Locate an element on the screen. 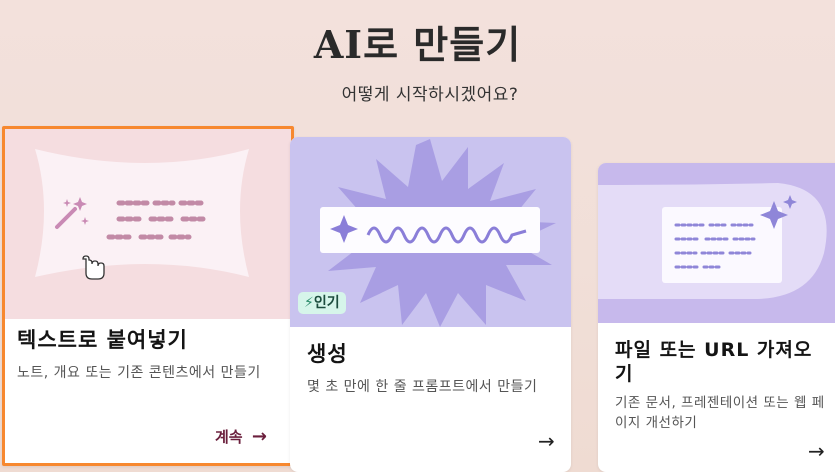  card-description: 몇 초 만에 한 줄 프롬프트에서 만들기 is located at coordinates (422, 387).